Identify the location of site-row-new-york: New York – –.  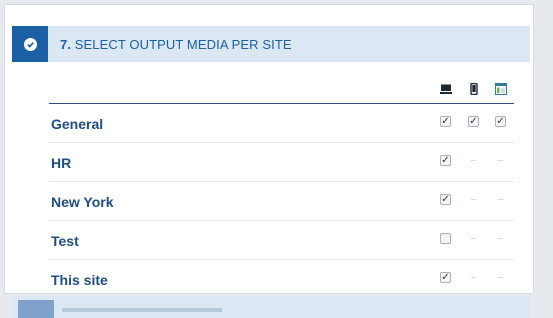
(281, 201).